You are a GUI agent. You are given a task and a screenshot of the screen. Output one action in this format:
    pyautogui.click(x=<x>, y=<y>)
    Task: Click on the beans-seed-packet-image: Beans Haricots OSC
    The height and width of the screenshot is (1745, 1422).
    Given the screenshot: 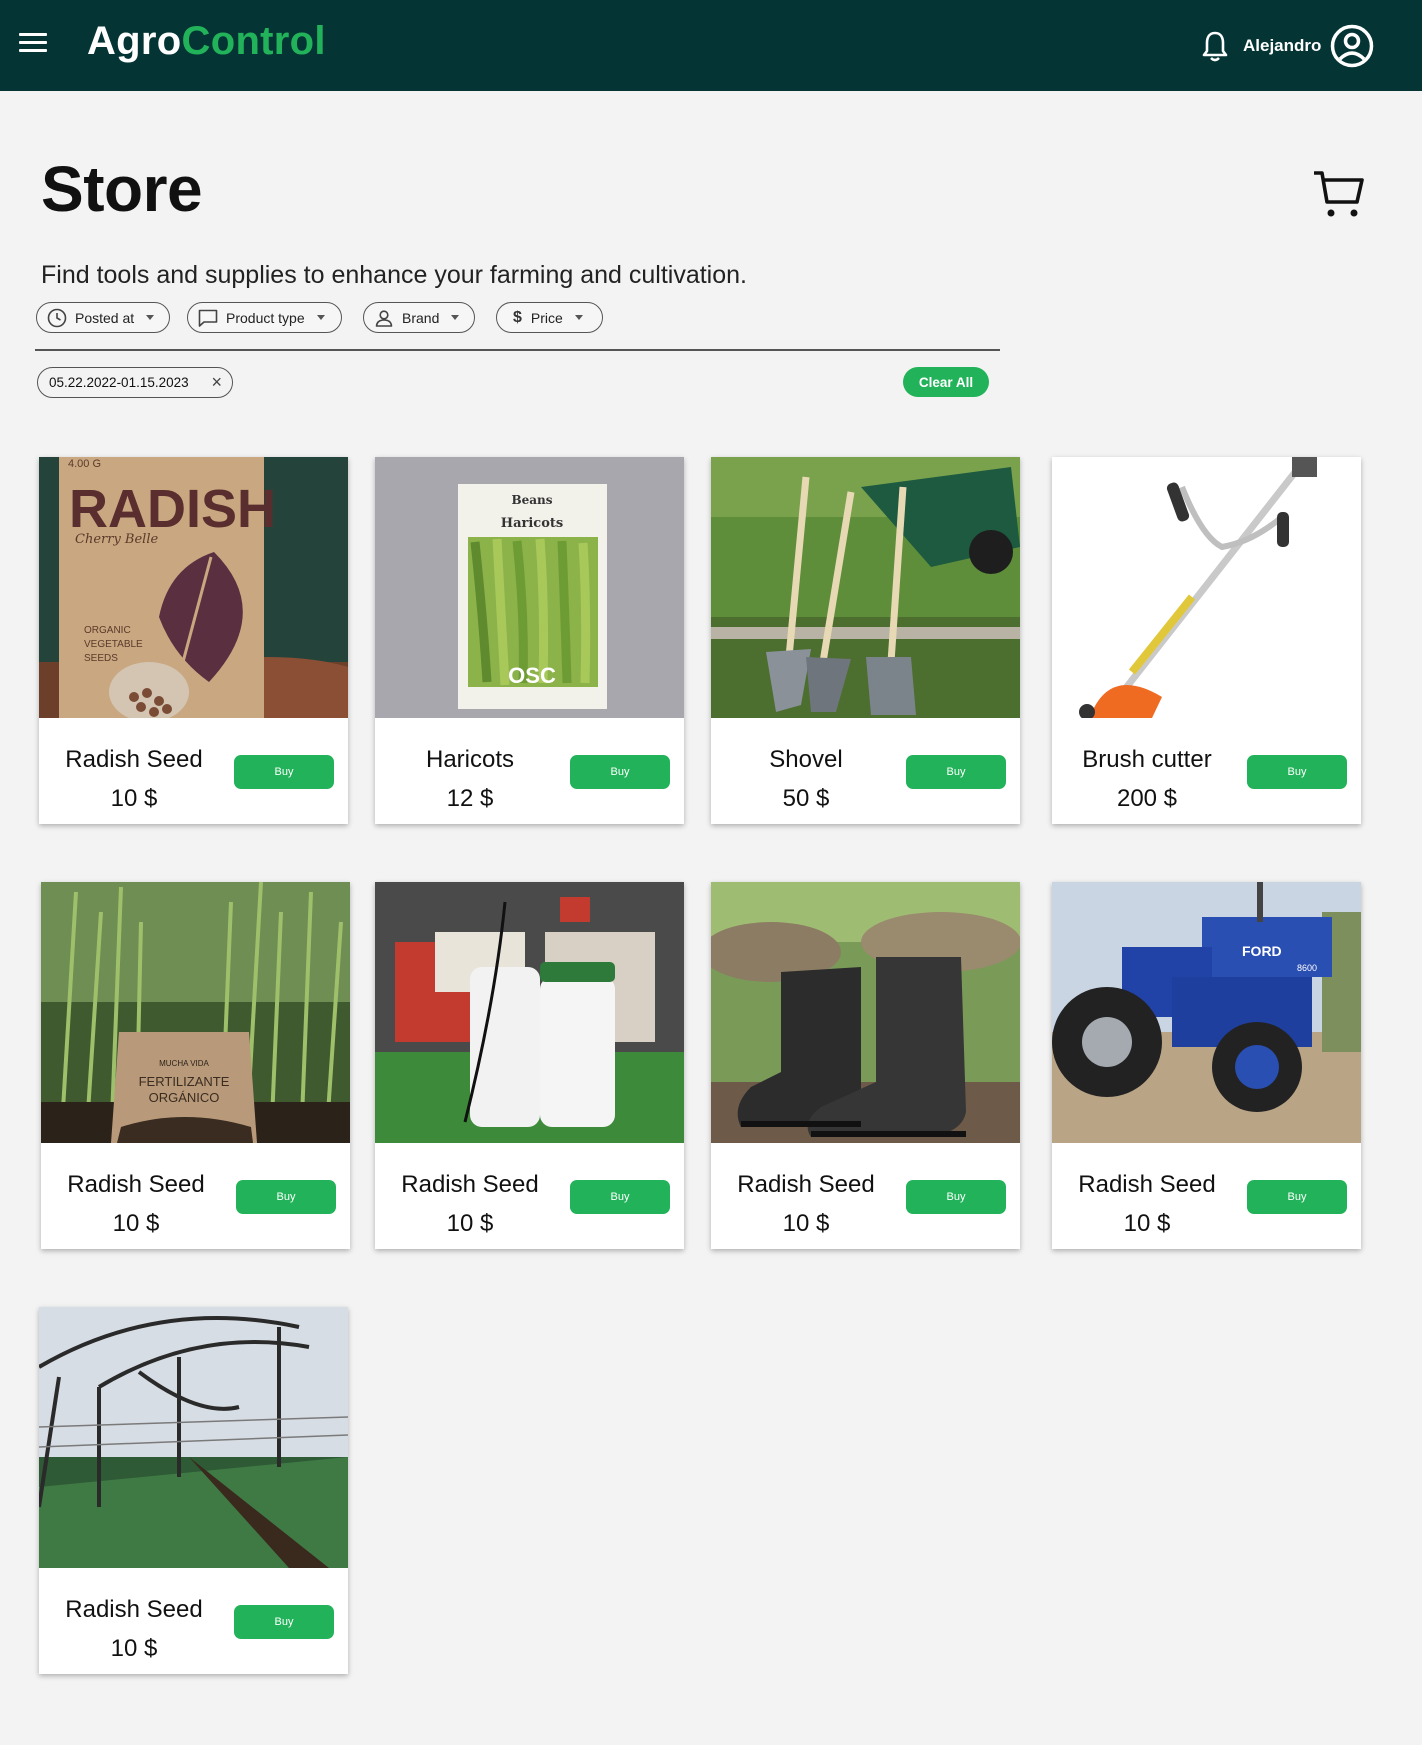 What is the action you would take?
    pyautogui.click(x=529, y=587)
    